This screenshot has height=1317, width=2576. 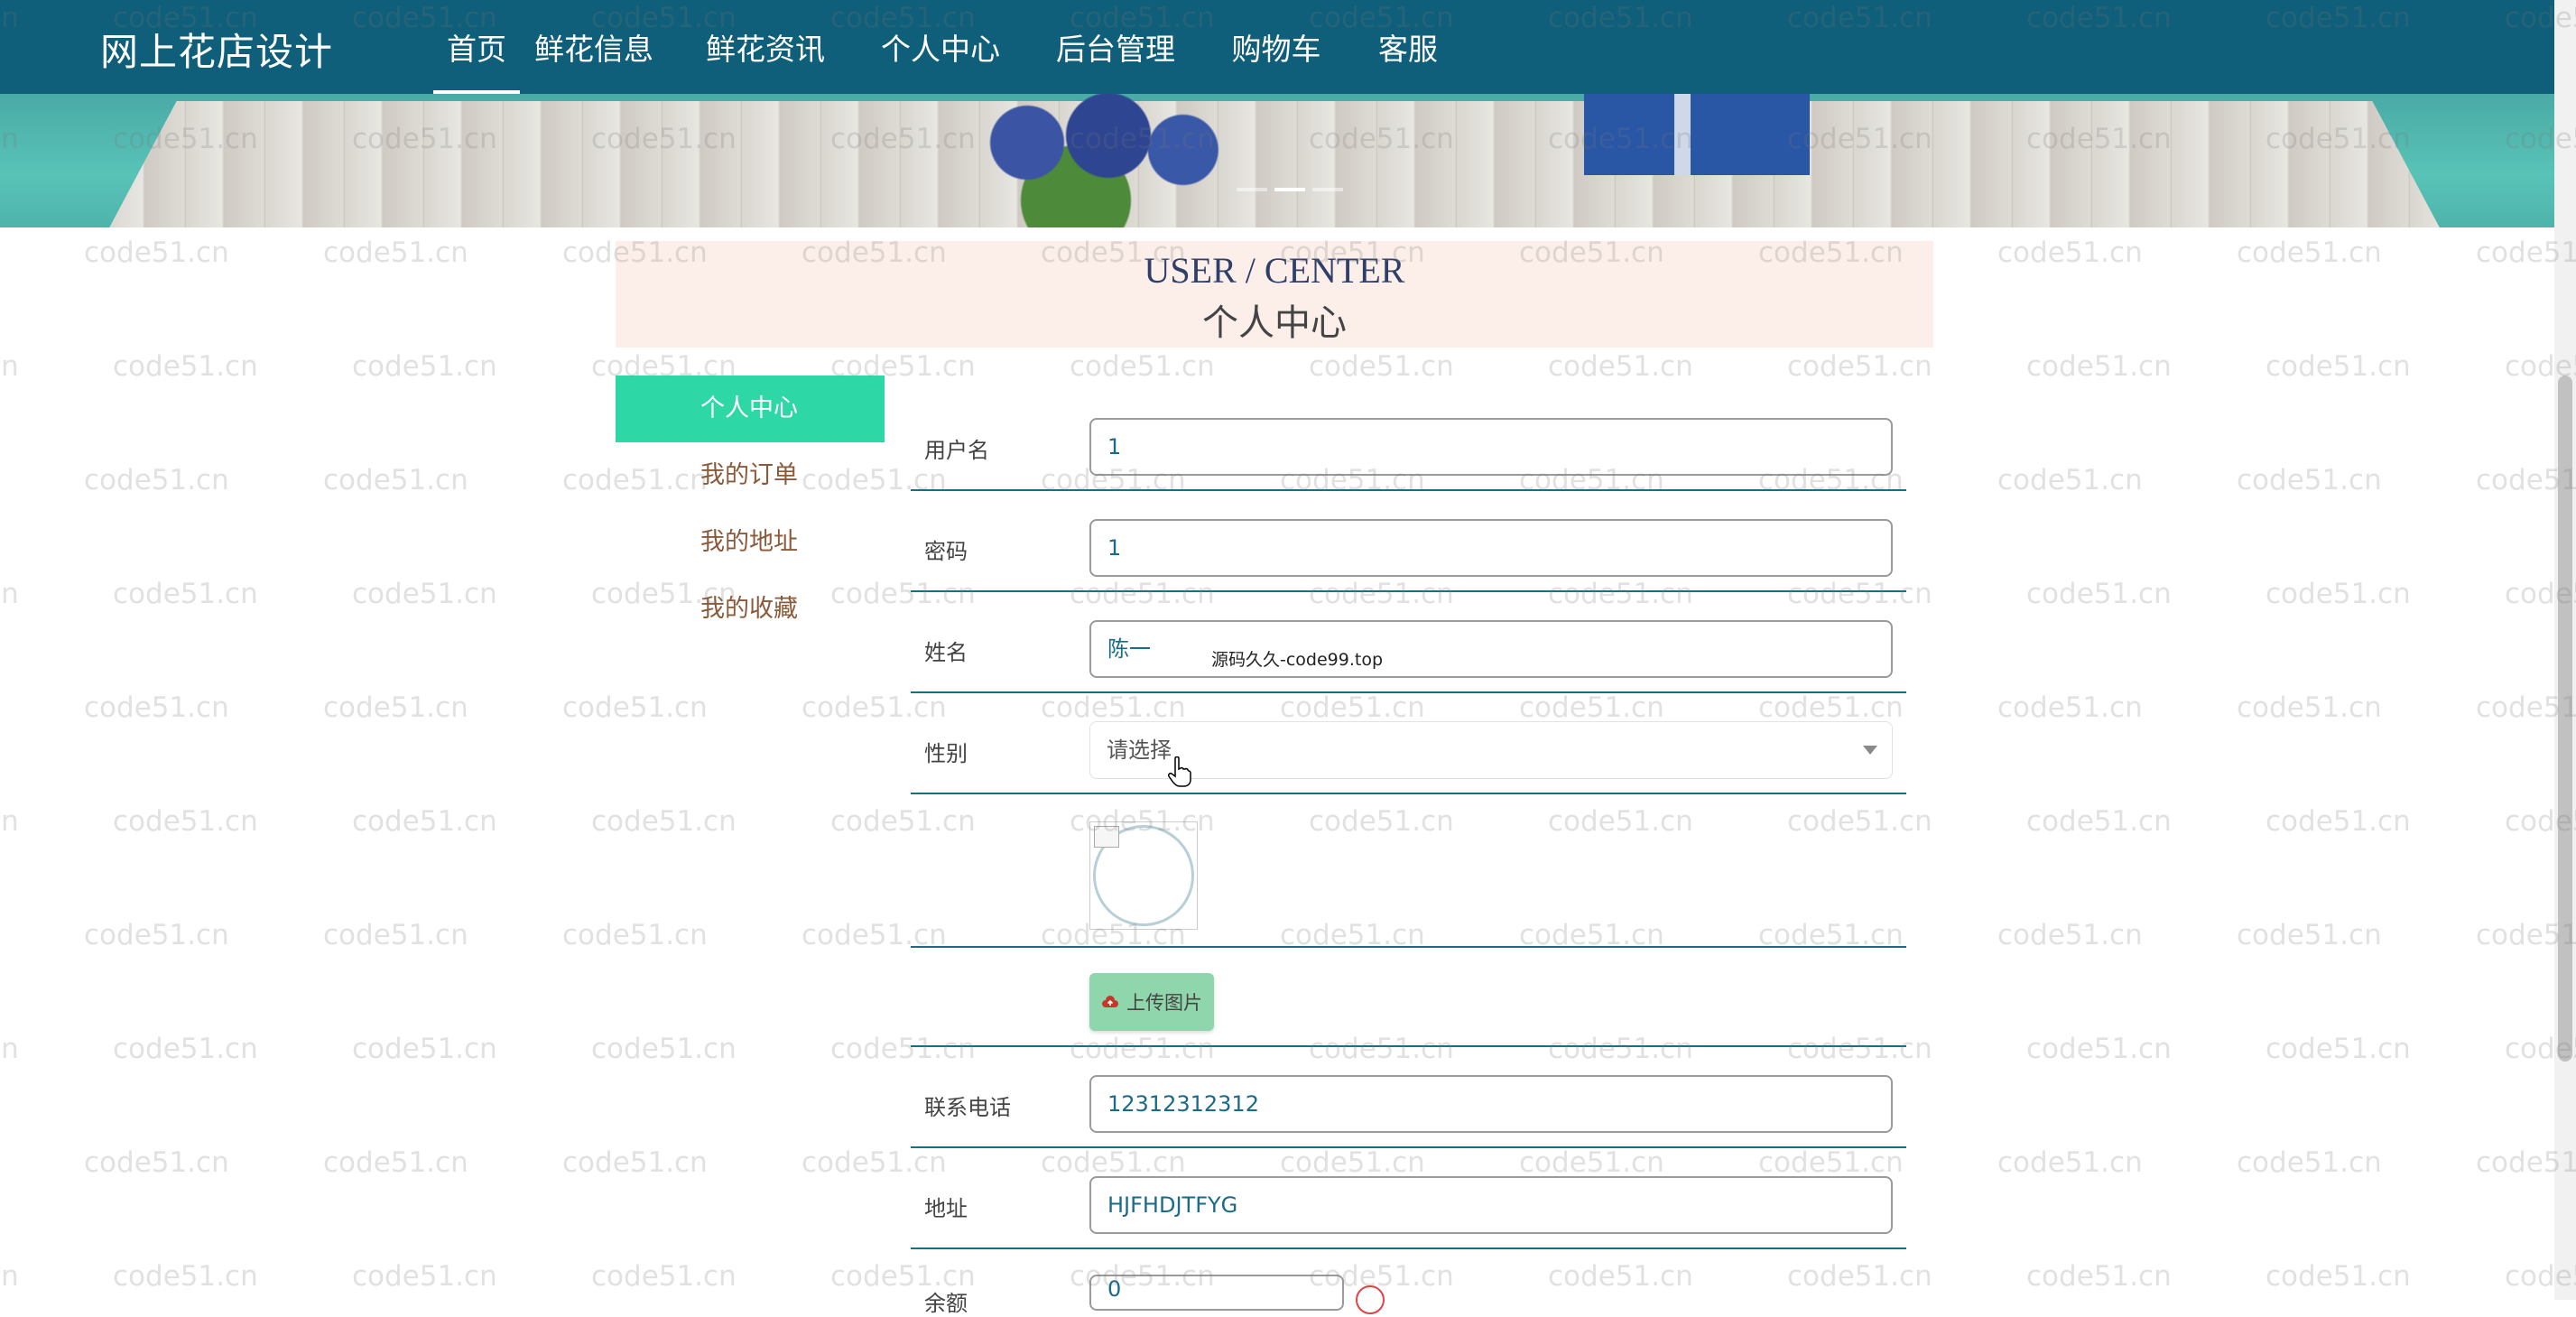 What do you see at coordinates (1276, 47) in the screenshot?
I see `nav-cart: 购物车` at bounding box center [1276, 47].